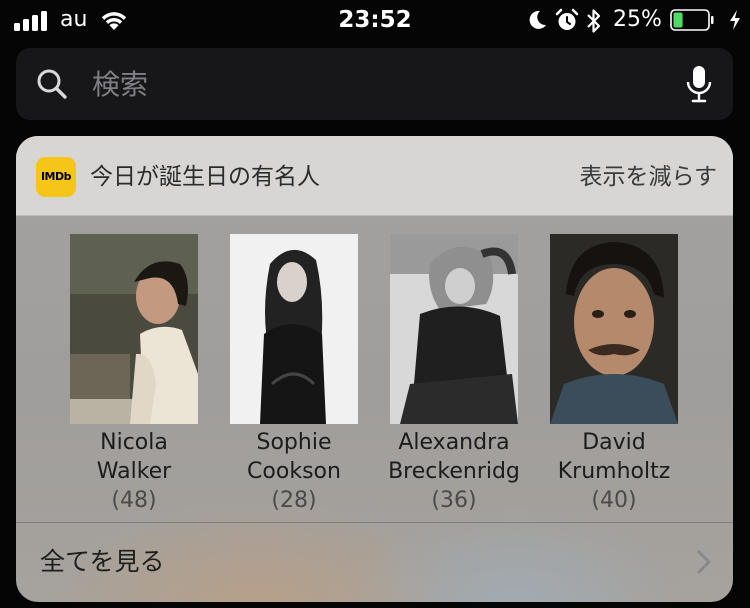 Image resolution: width=750 pixels, height=608 pixels. Describe the element at coordinates (454, 457) in the screenshot. I see `person-name: Alexandra Breckenridg` at that location.